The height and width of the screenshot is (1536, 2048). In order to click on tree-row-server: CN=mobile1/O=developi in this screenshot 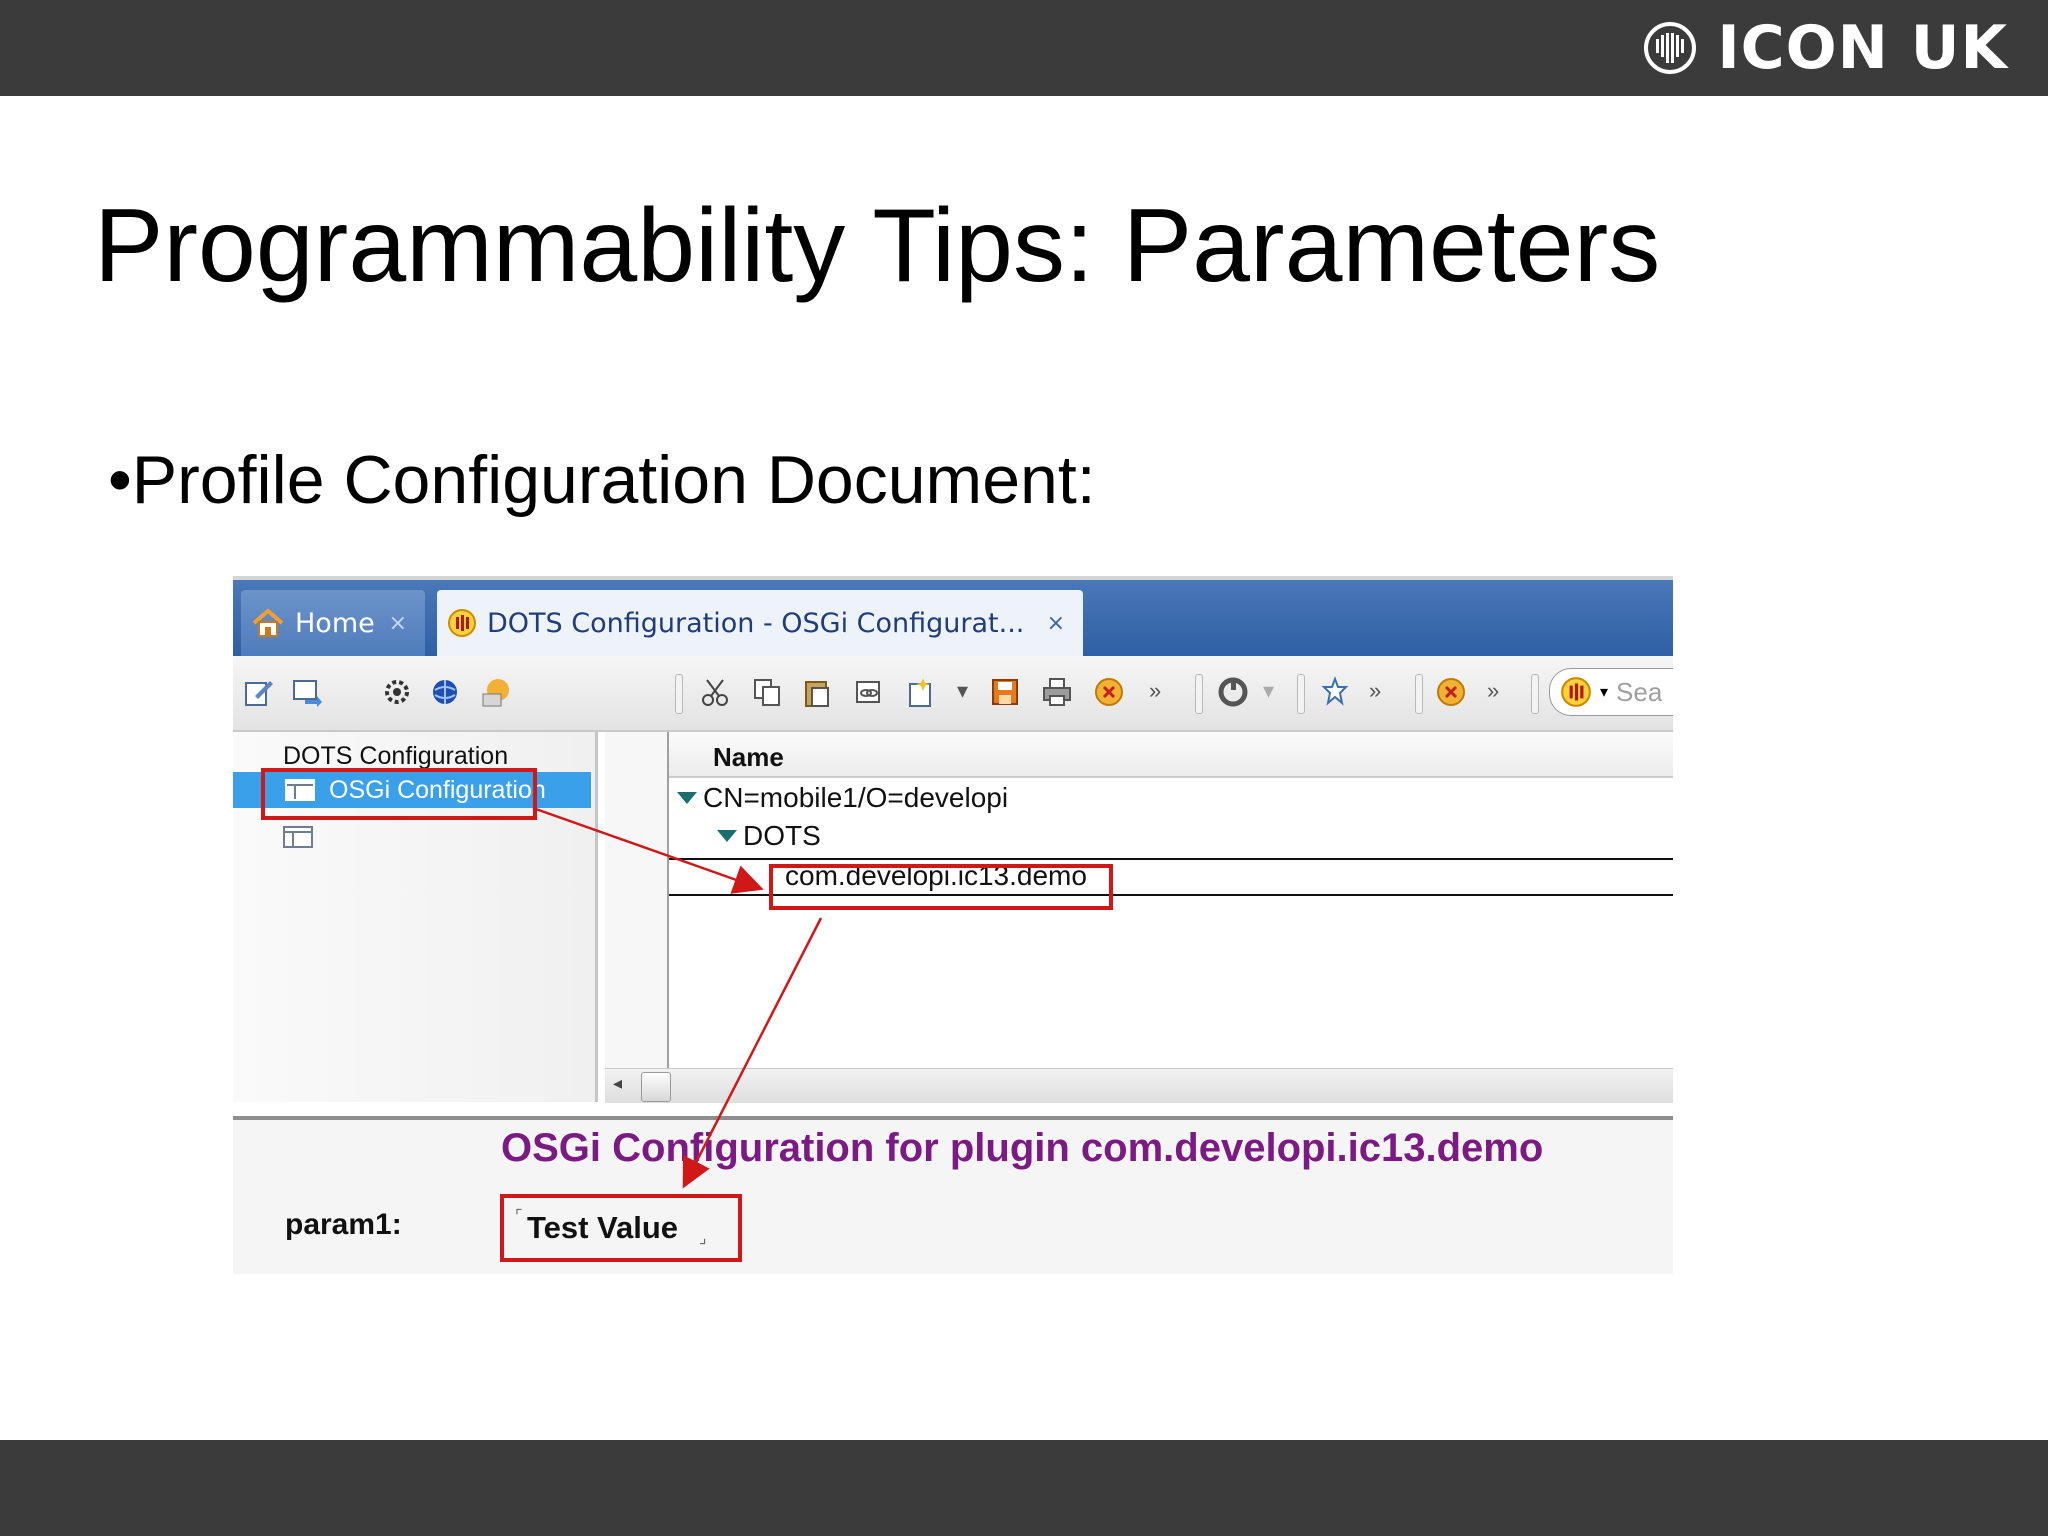, I will do `click(842, 798)`.